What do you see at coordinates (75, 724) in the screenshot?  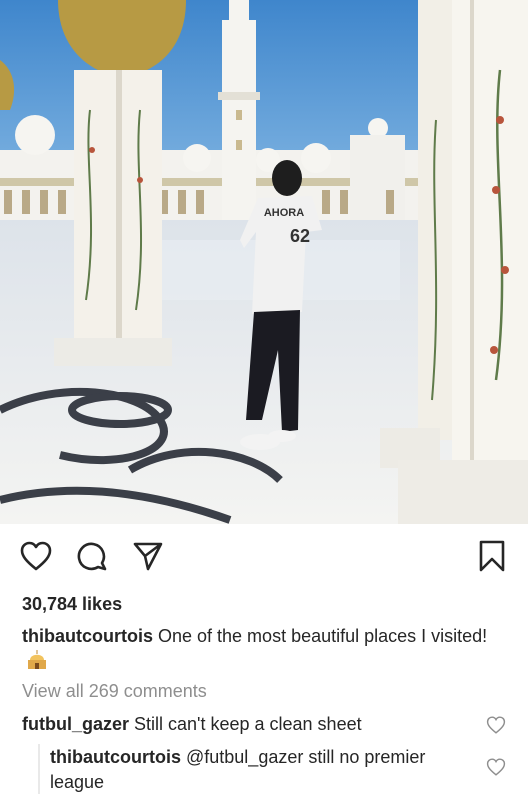 I see `comment-username: futbul_gazer` at bounding box center [75, 724].